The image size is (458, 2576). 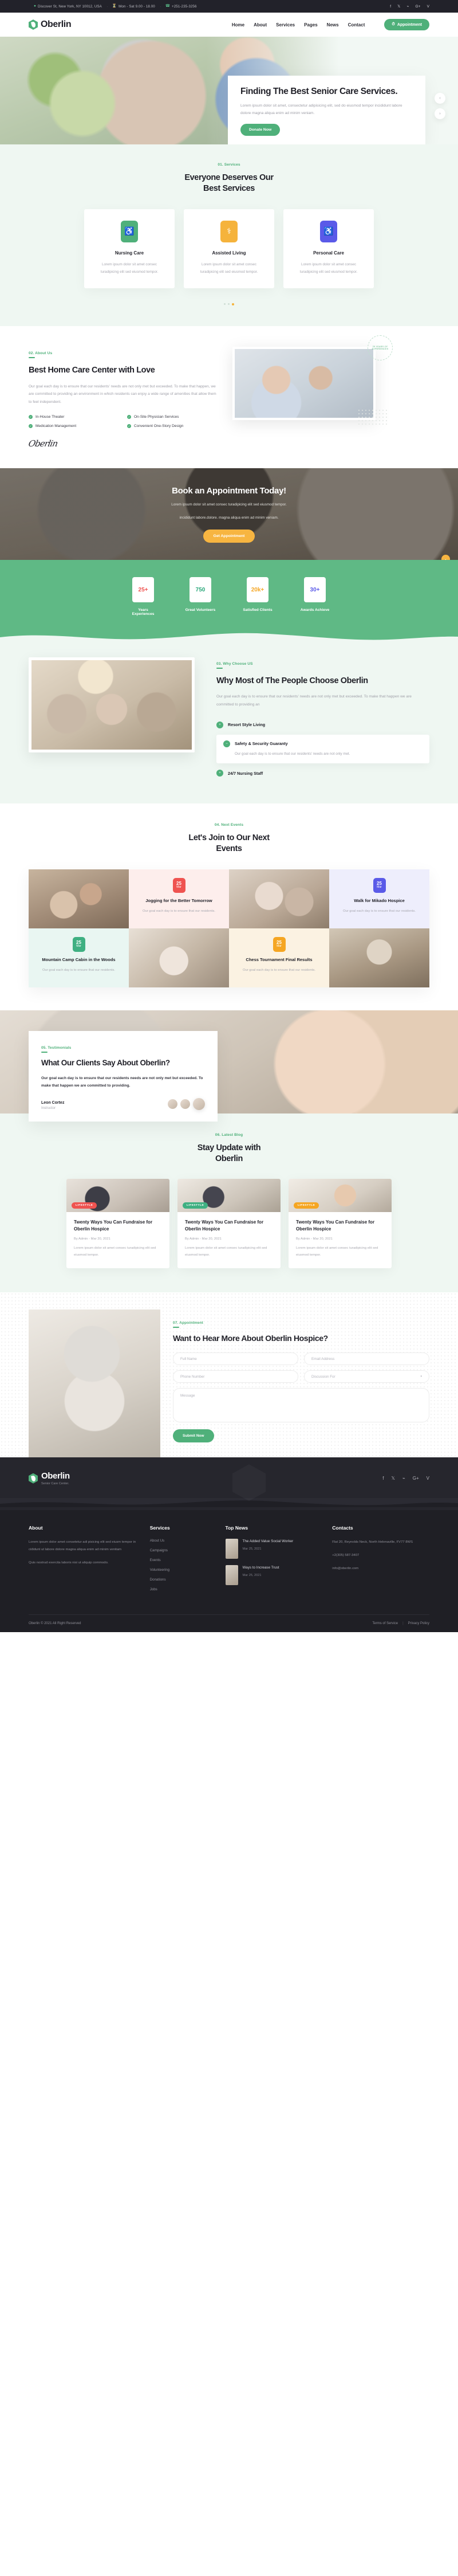 I want to click on footer-link-events: Events, so click(x=181, y=1560).